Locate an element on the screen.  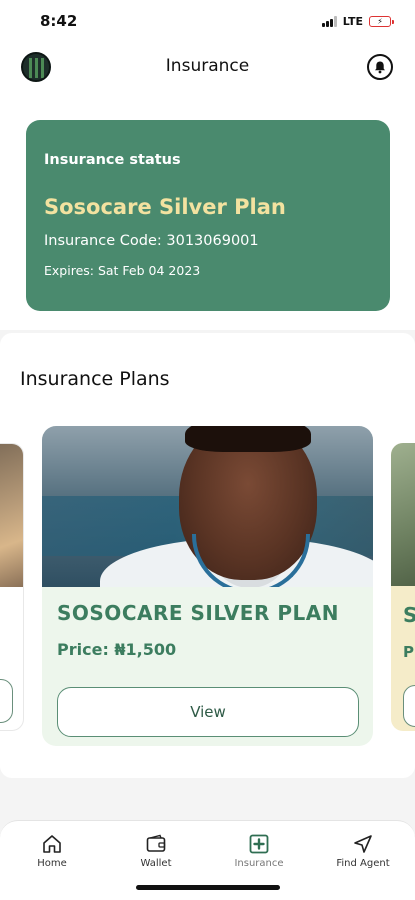
nav-item-find-agent: Find Agent is located at coordinates (363, 853).